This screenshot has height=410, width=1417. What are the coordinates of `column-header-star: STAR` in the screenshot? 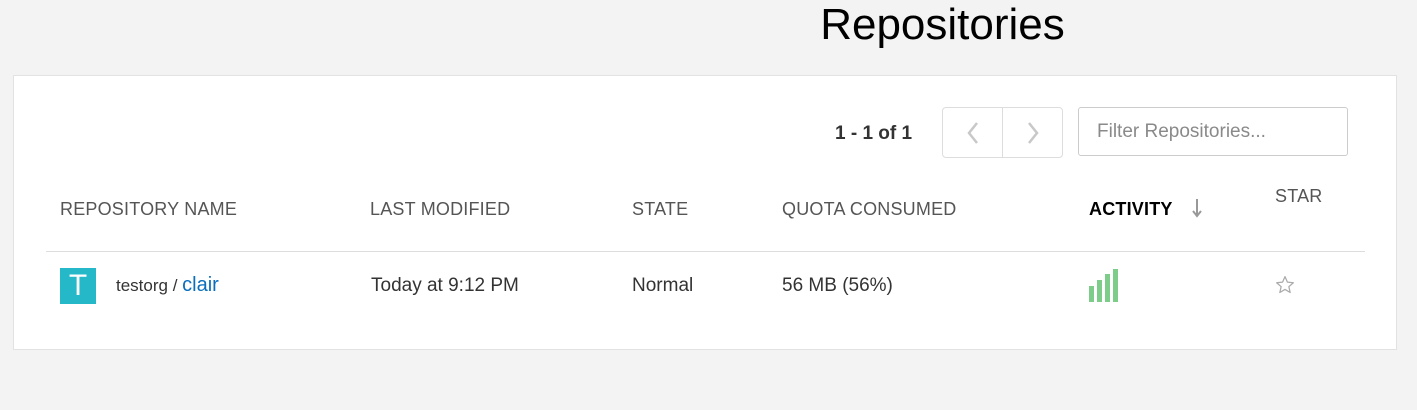 It's located at (1298, 196).